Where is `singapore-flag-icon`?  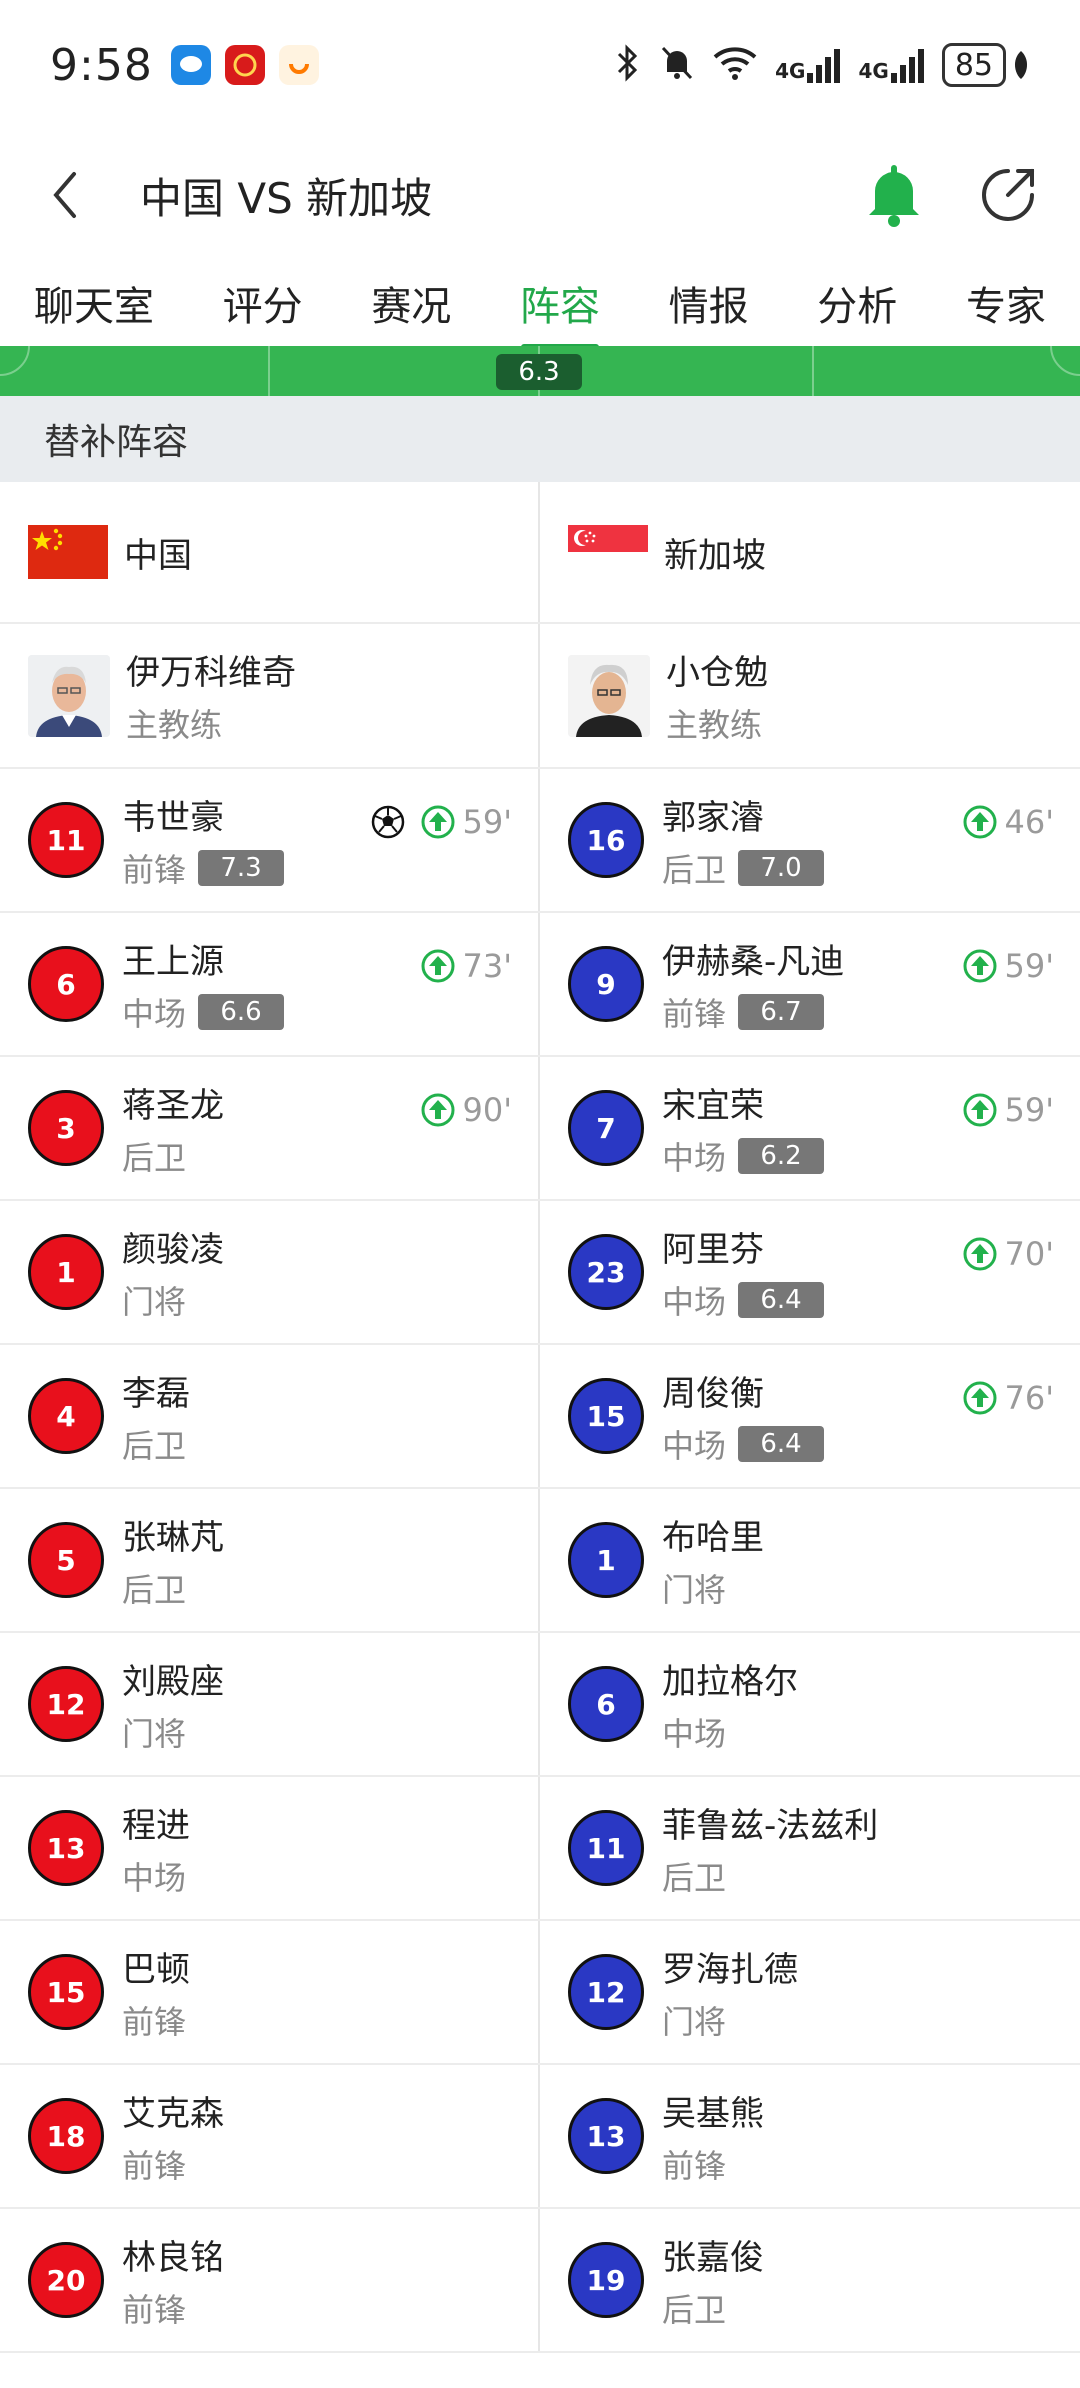
singapore-flag-icon is located at coordinates (608, 552).